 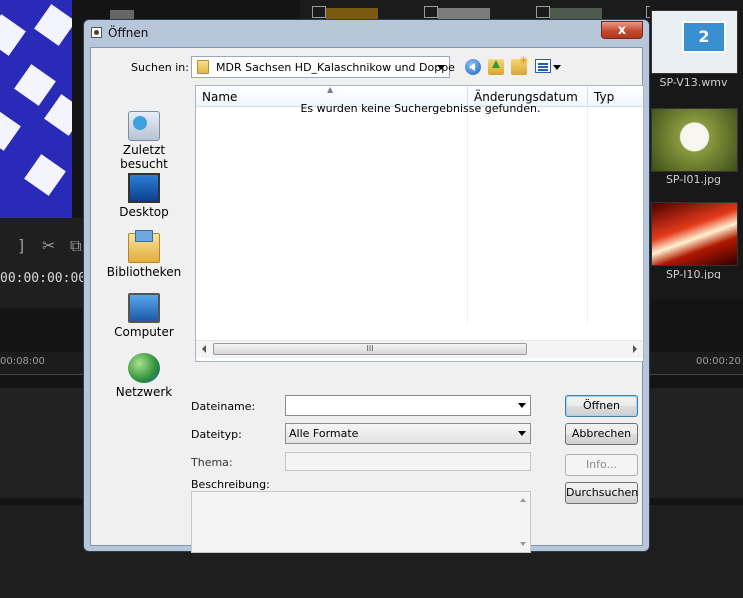 What do you see at coordinates (96, 32) in the screenshot?
I see `dialog-app-icon` at bounding box center [96, 32].